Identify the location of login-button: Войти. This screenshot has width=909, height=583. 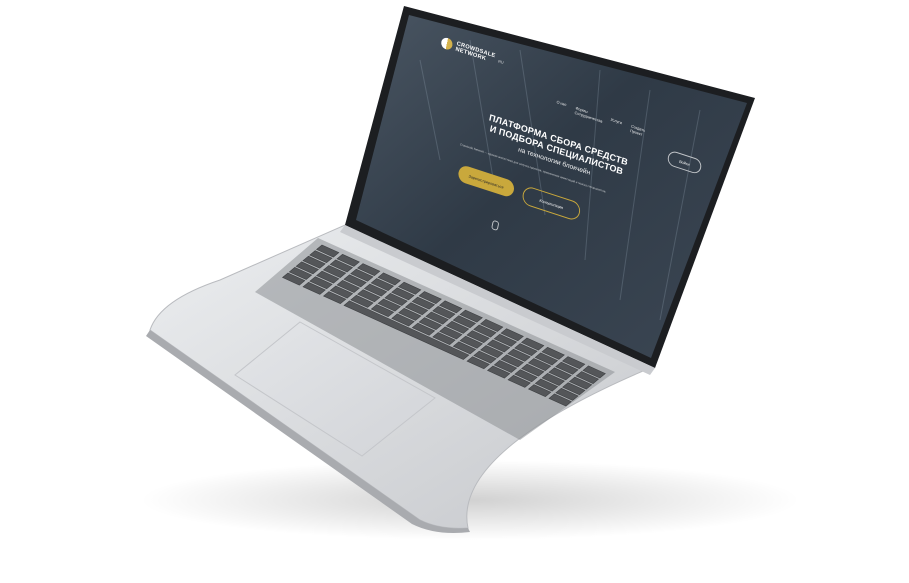
(684, 162).